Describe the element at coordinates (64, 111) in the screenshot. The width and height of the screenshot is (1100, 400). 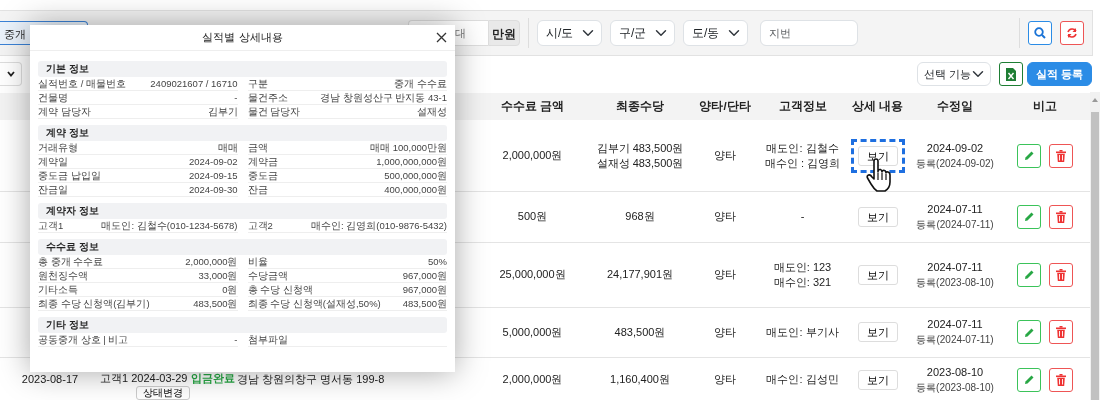
I see `field-label: 계약 담당자` at that location.